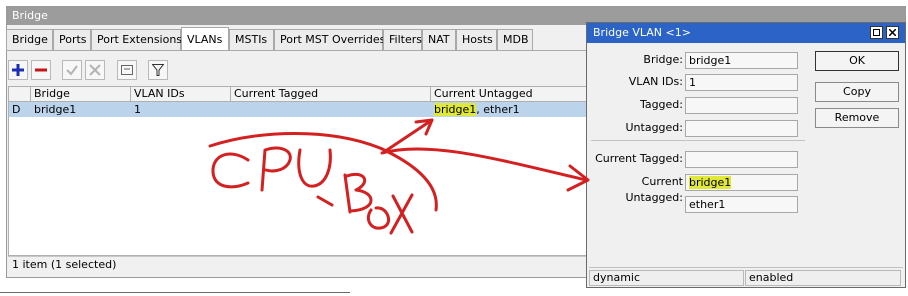 This screenshot has width=908, height=296. I want to click on tagged-field, so click(741, 105).